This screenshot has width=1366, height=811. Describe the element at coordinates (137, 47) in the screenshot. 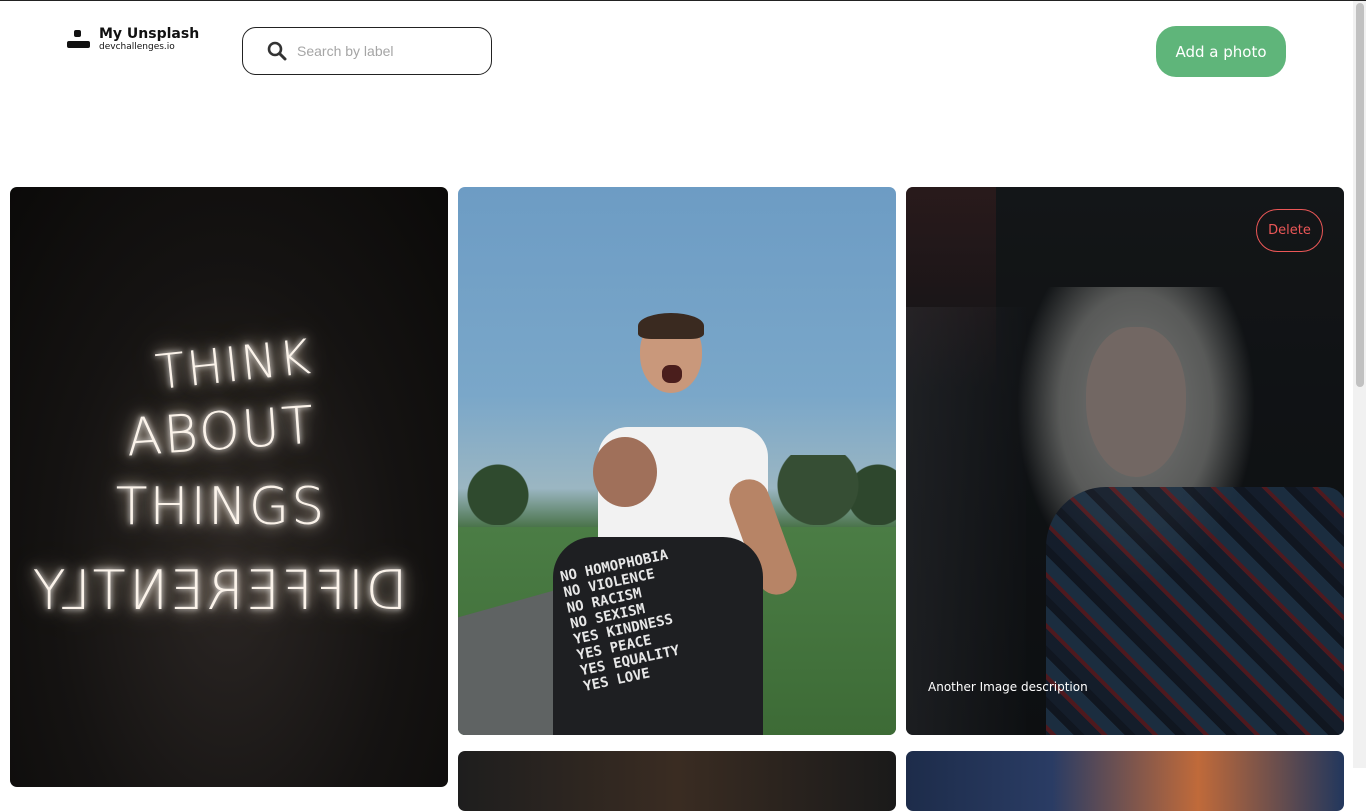

I see `brand-subtitle: devchallenges.io` at that location.